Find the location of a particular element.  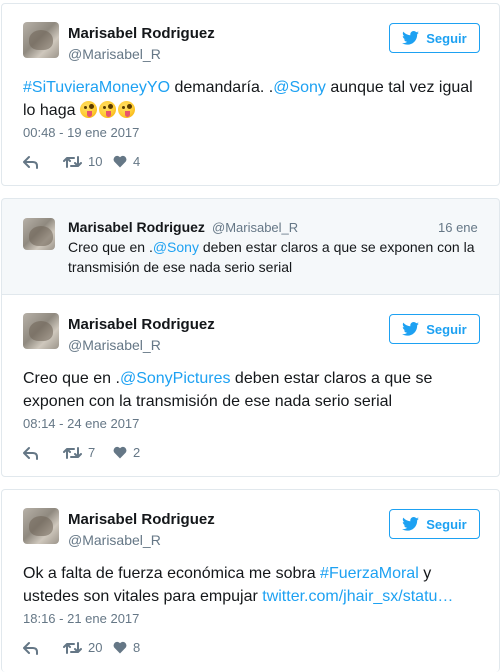

tweet-date: 16 ene is located at coordinates (458, 227).